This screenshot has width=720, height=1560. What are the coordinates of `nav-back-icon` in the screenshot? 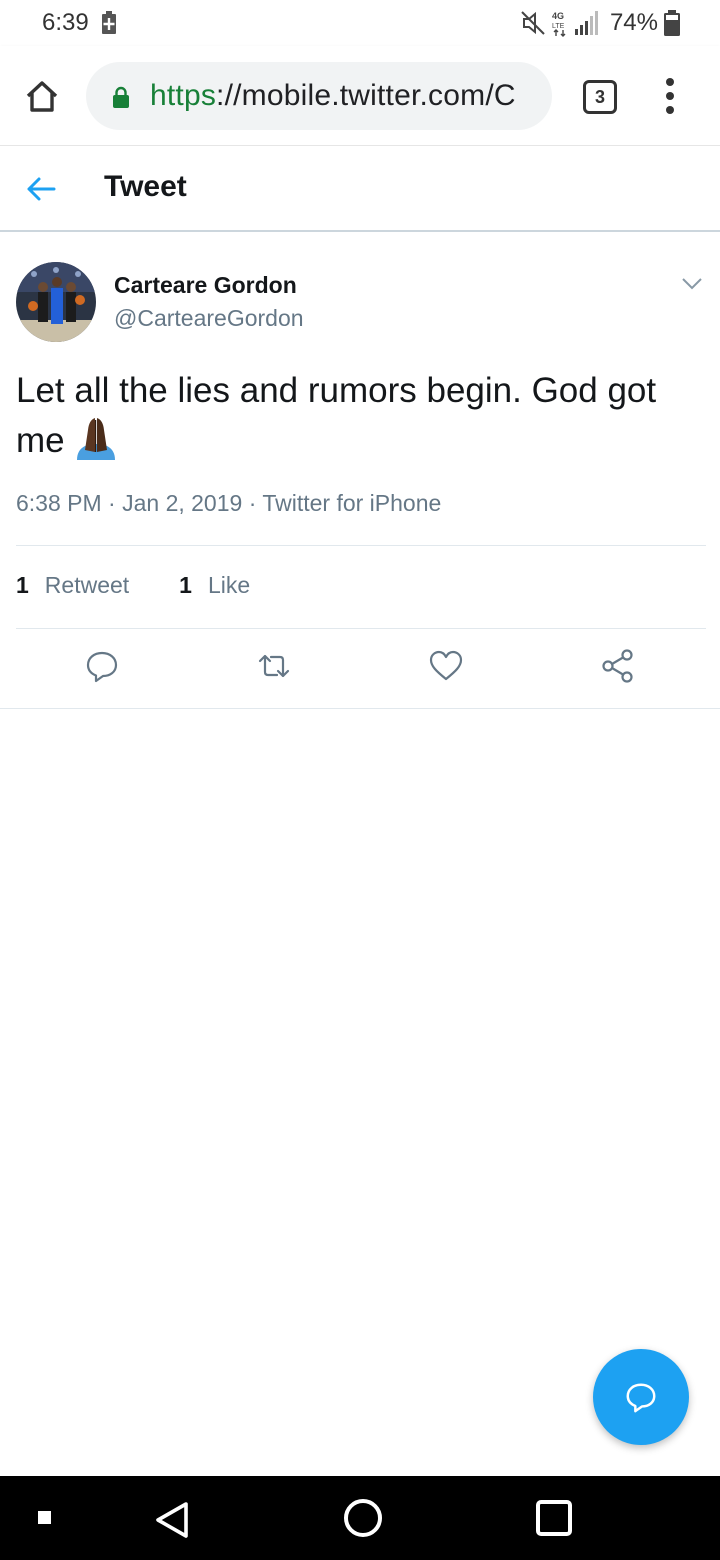 It's located at (172, 1520).